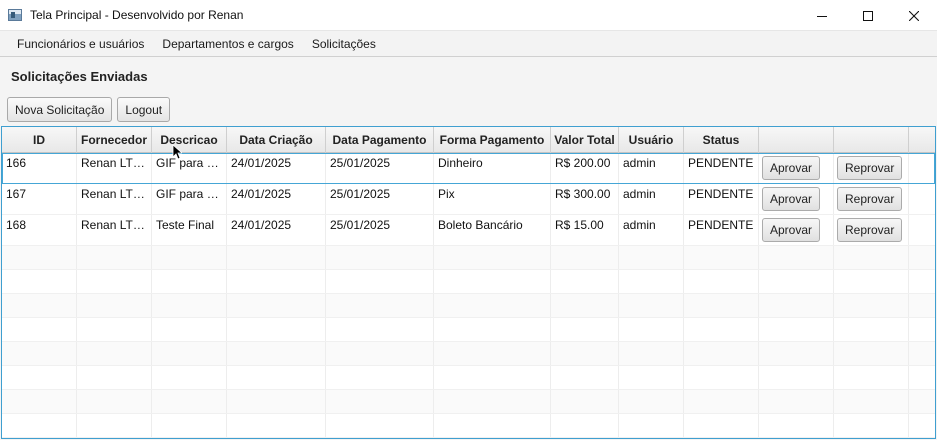 The width and height of the screenshot is (937, 440). What do you see at coordinates (144, 109) in the screenshot?
I see `logout-button: Logout` at bounding box center [144, 109].